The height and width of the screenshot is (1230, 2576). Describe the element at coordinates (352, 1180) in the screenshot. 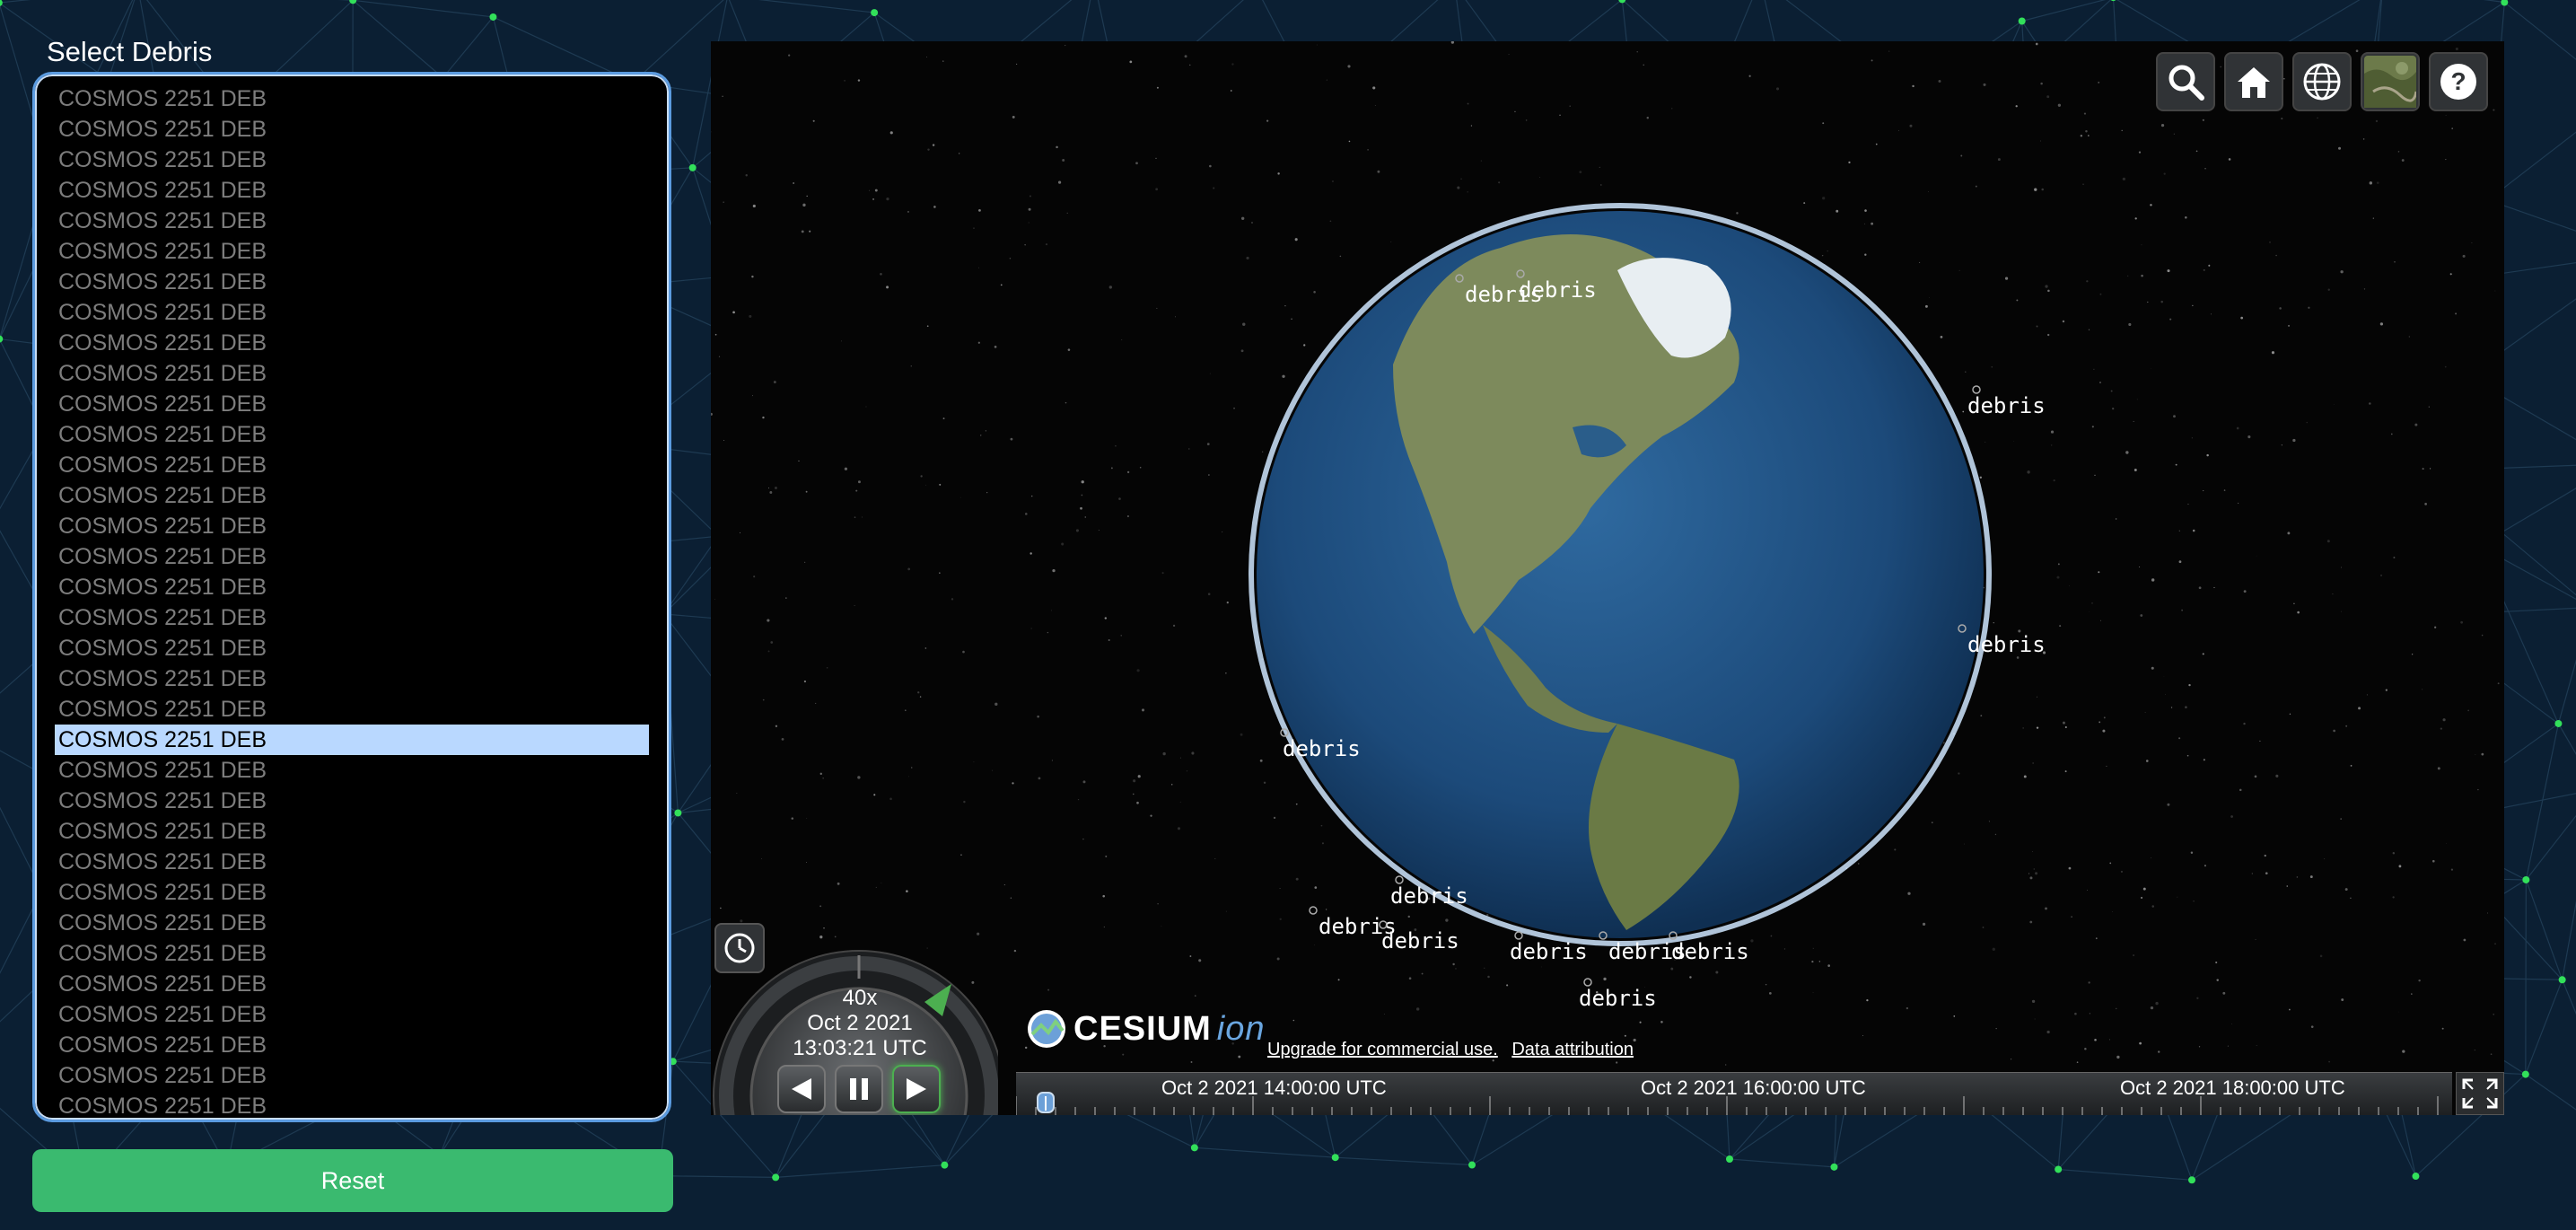

I see `reset-button: Reset` at that location.